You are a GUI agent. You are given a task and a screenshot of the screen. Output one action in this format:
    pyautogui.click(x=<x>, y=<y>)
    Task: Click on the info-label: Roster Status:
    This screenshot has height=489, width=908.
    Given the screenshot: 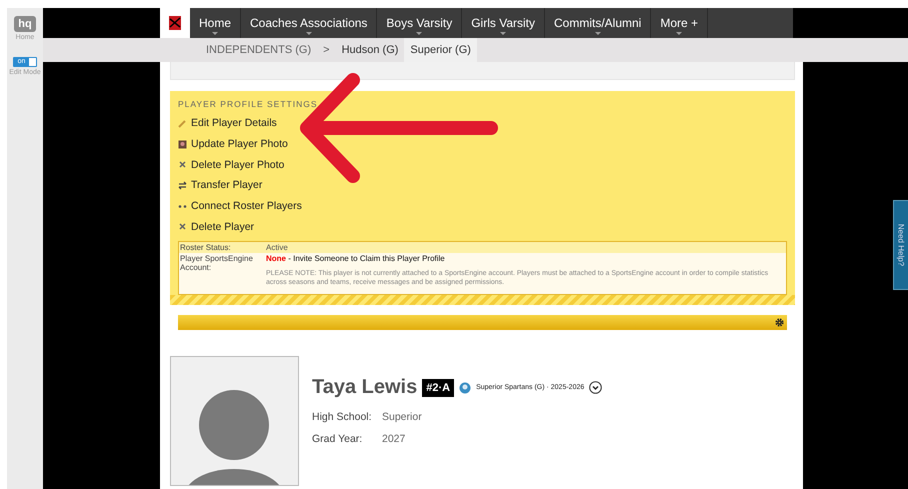 What is the action you would take?
    pyautogui.click(x=206, y=247)
    